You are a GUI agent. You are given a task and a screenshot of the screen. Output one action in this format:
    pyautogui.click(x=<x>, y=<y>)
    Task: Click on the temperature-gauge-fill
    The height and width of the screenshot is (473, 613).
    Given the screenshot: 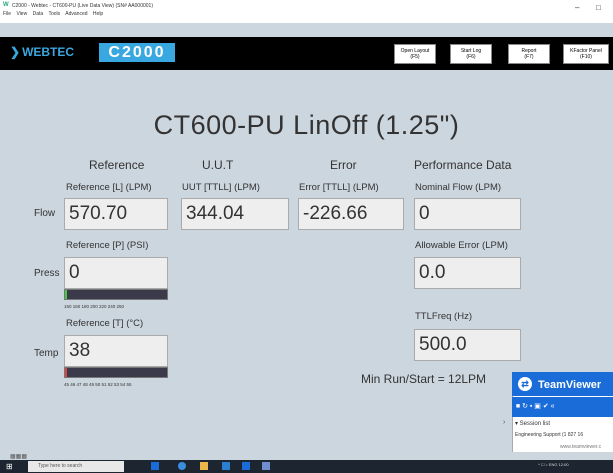 What is the action you would take?
    pyautogui.click(x=66, y=372)
    